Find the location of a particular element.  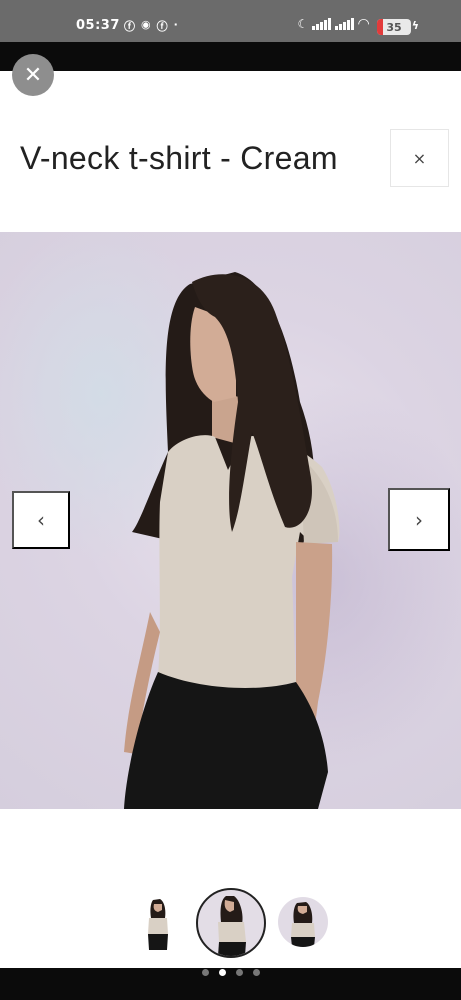

previous-image-button: ‹ is located at coordinates (41, 520).